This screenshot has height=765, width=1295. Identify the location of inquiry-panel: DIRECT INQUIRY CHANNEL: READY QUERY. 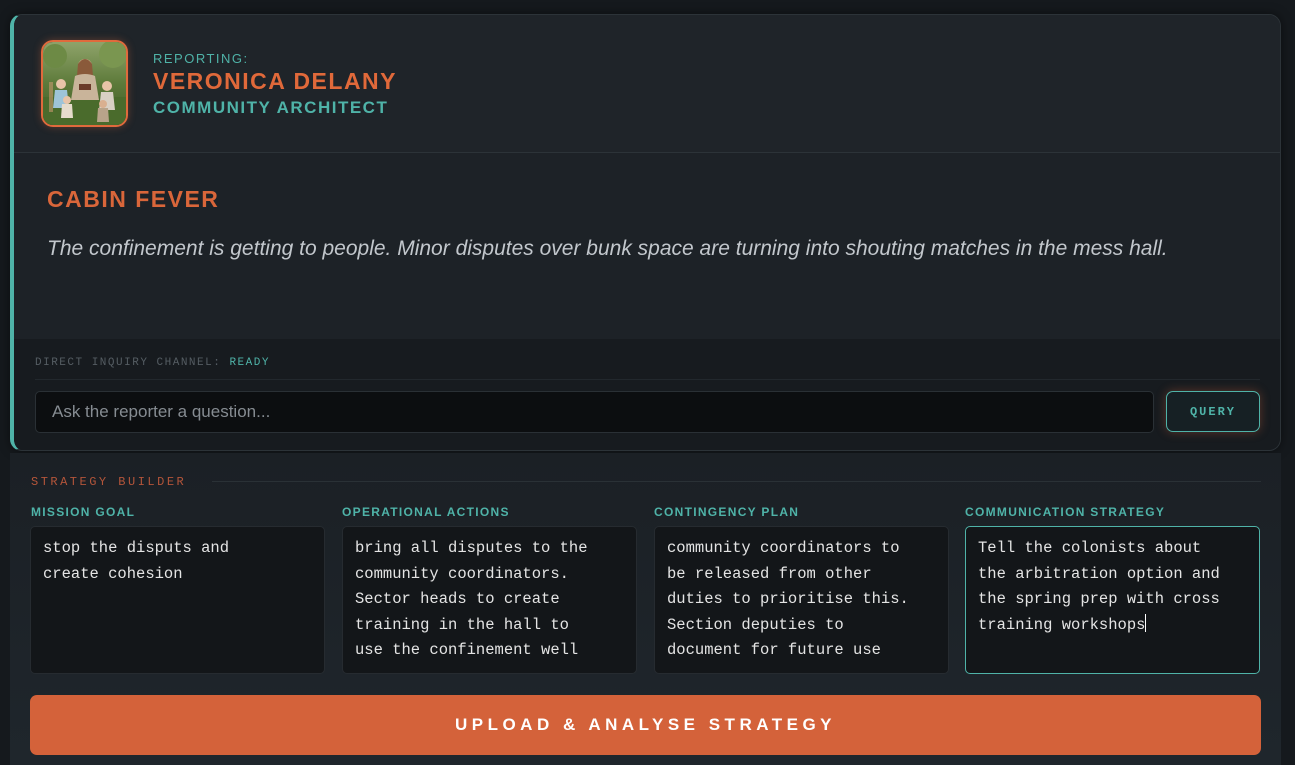
(647, 394).